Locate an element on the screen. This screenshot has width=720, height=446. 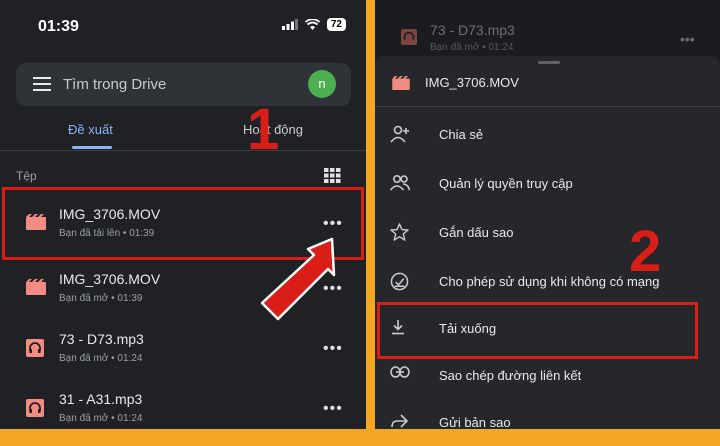
menu-item-label: Cho phép sử dụng khi không có mạng is located at coordinates (549, 281).